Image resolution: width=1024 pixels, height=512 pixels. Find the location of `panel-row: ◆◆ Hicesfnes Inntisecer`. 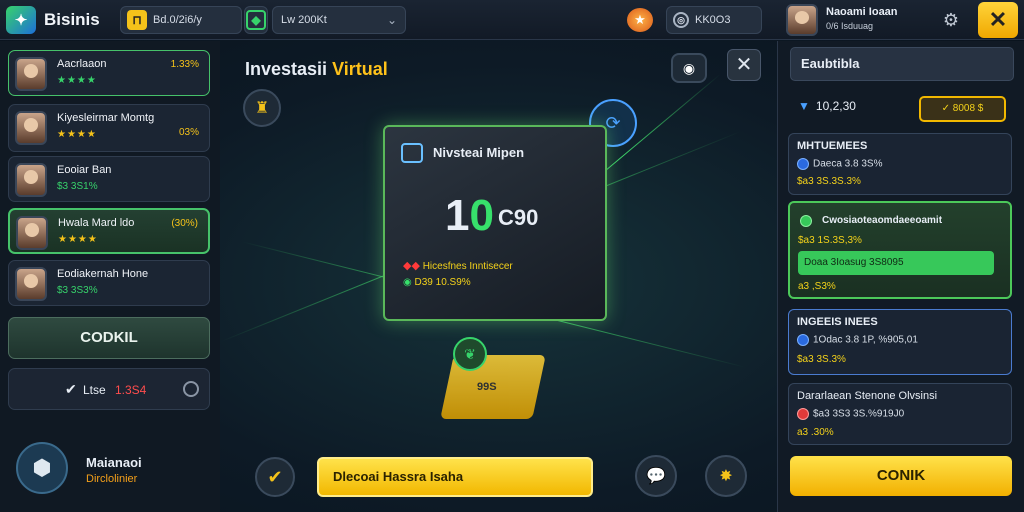

panel-row: ◆◆ Hicesfnes Inntisecer is located at coordinates (458, 265).